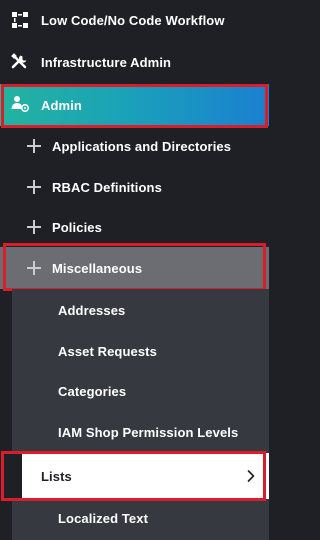 This screenshot has width=320, height=540. I want to click on admin-users-gear-icon, so click(20, 104).